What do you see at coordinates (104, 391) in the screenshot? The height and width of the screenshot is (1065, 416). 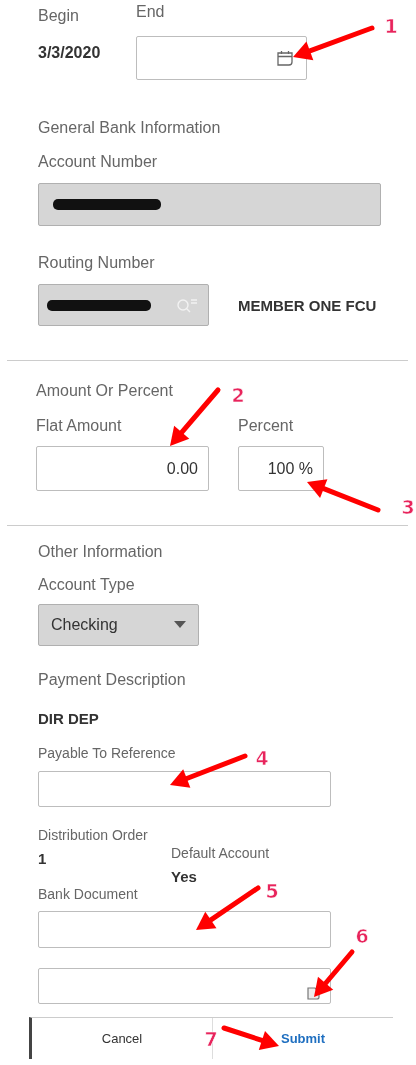 I see `section-heading: Amount Or Percent` at bounding box center [104, 391].